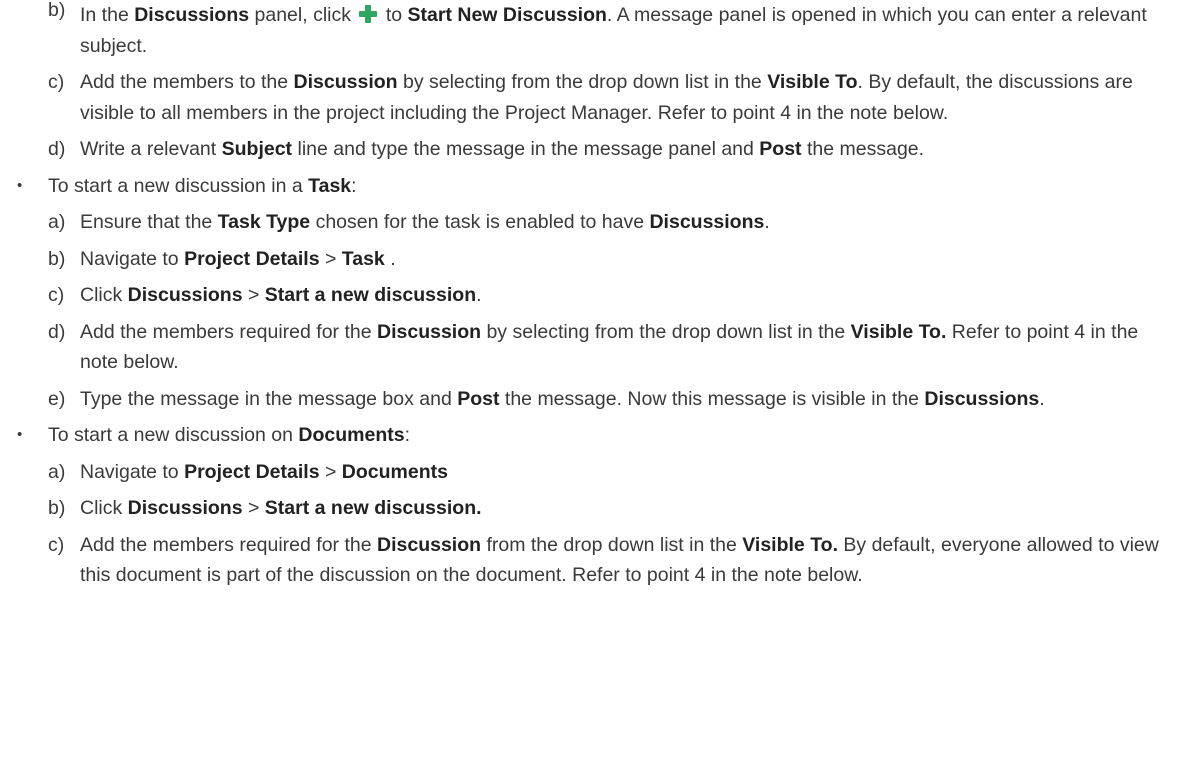  I want to click on text-segment: the message., so click(863, 149).